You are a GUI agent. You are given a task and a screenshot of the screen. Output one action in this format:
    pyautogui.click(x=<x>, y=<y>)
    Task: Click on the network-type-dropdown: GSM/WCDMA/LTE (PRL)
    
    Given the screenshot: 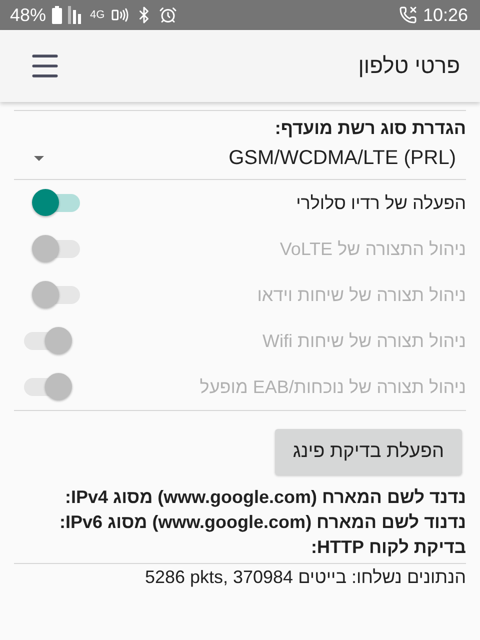 What is the action you would take?
    pyautogui.click(x=240, y=158)
    